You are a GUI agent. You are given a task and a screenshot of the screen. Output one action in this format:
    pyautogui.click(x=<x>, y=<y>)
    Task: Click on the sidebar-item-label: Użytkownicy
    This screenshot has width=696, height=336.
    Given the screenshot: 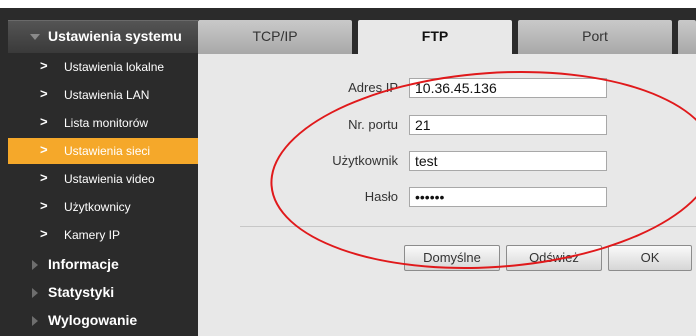 What is the action you would take?
    pyautogui.click(x=97, y=207)
    